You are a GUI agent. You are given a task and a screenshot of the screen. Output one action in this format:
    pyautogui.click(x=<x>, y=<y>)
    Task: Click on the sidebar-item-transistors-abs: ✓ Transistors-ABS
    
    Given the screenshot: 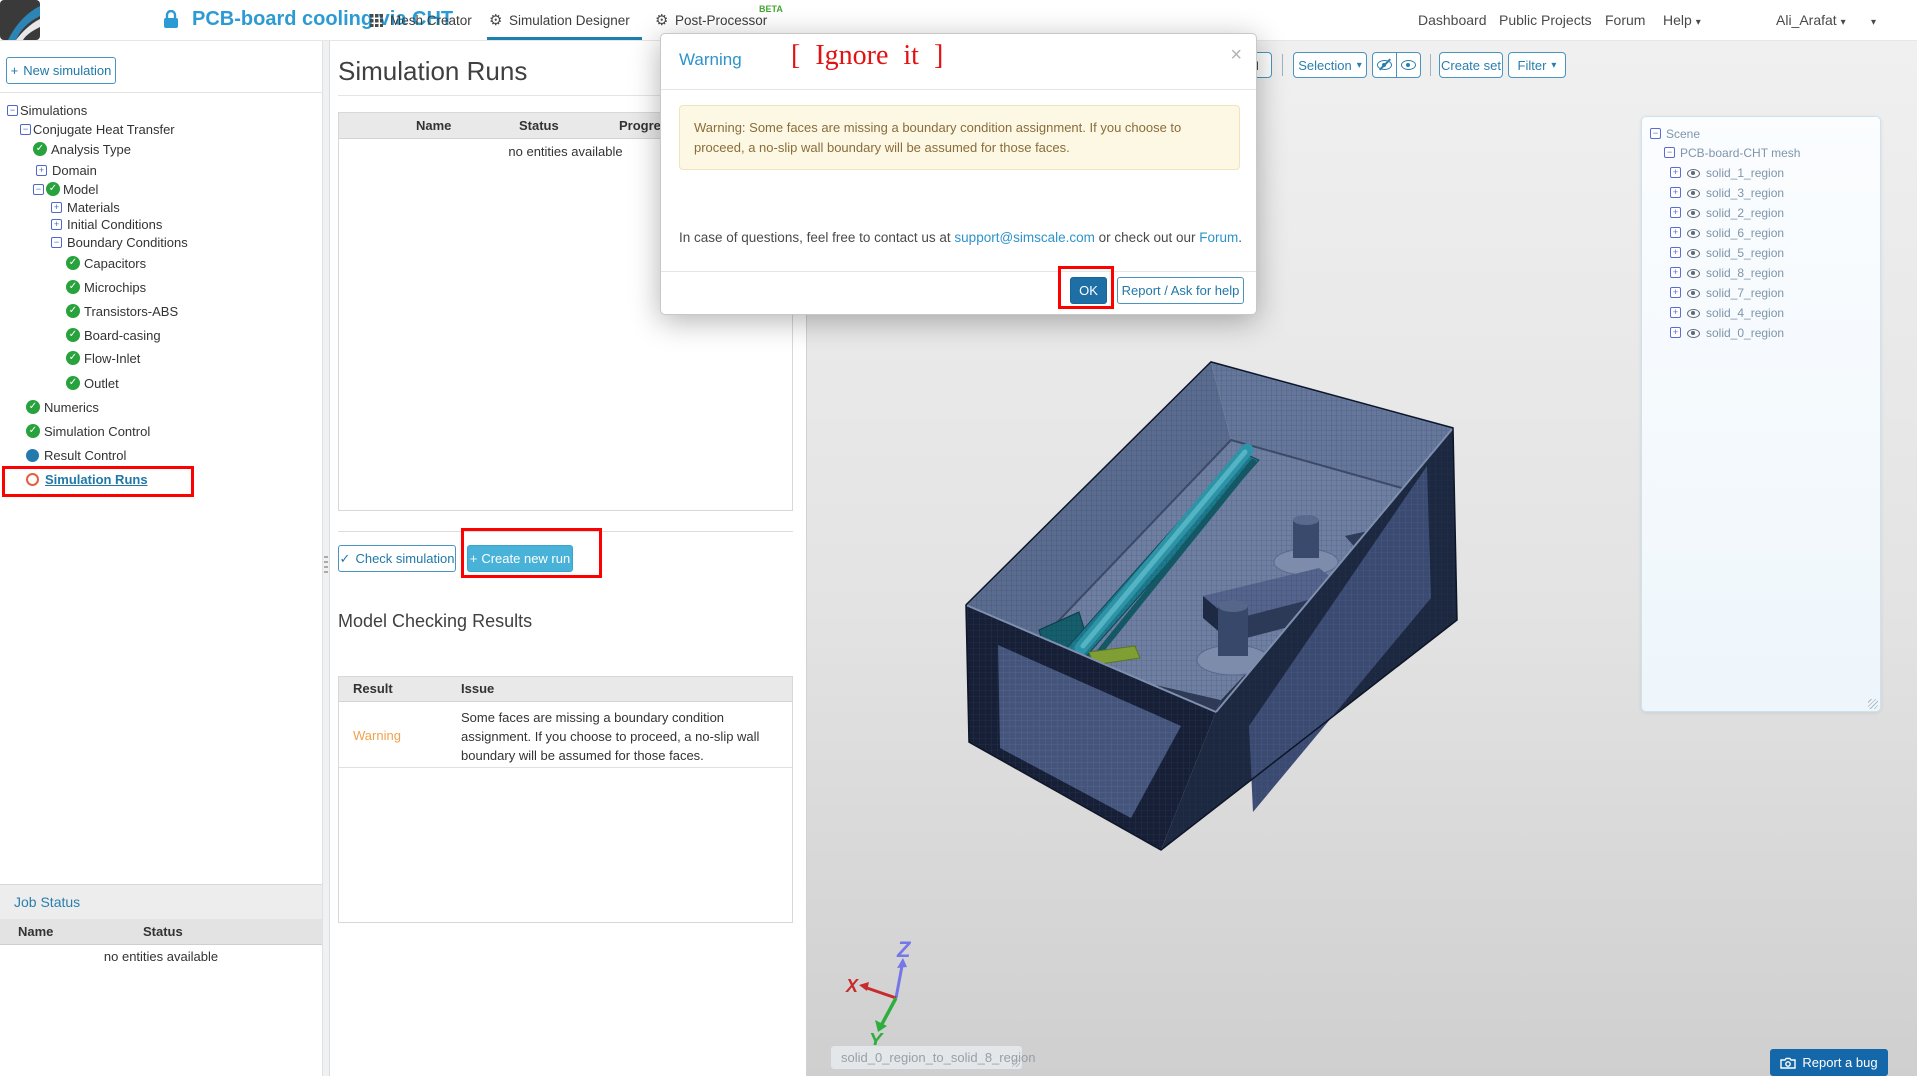 What is the action you would take?
    pyautogui.click(x=161, y=312)
    